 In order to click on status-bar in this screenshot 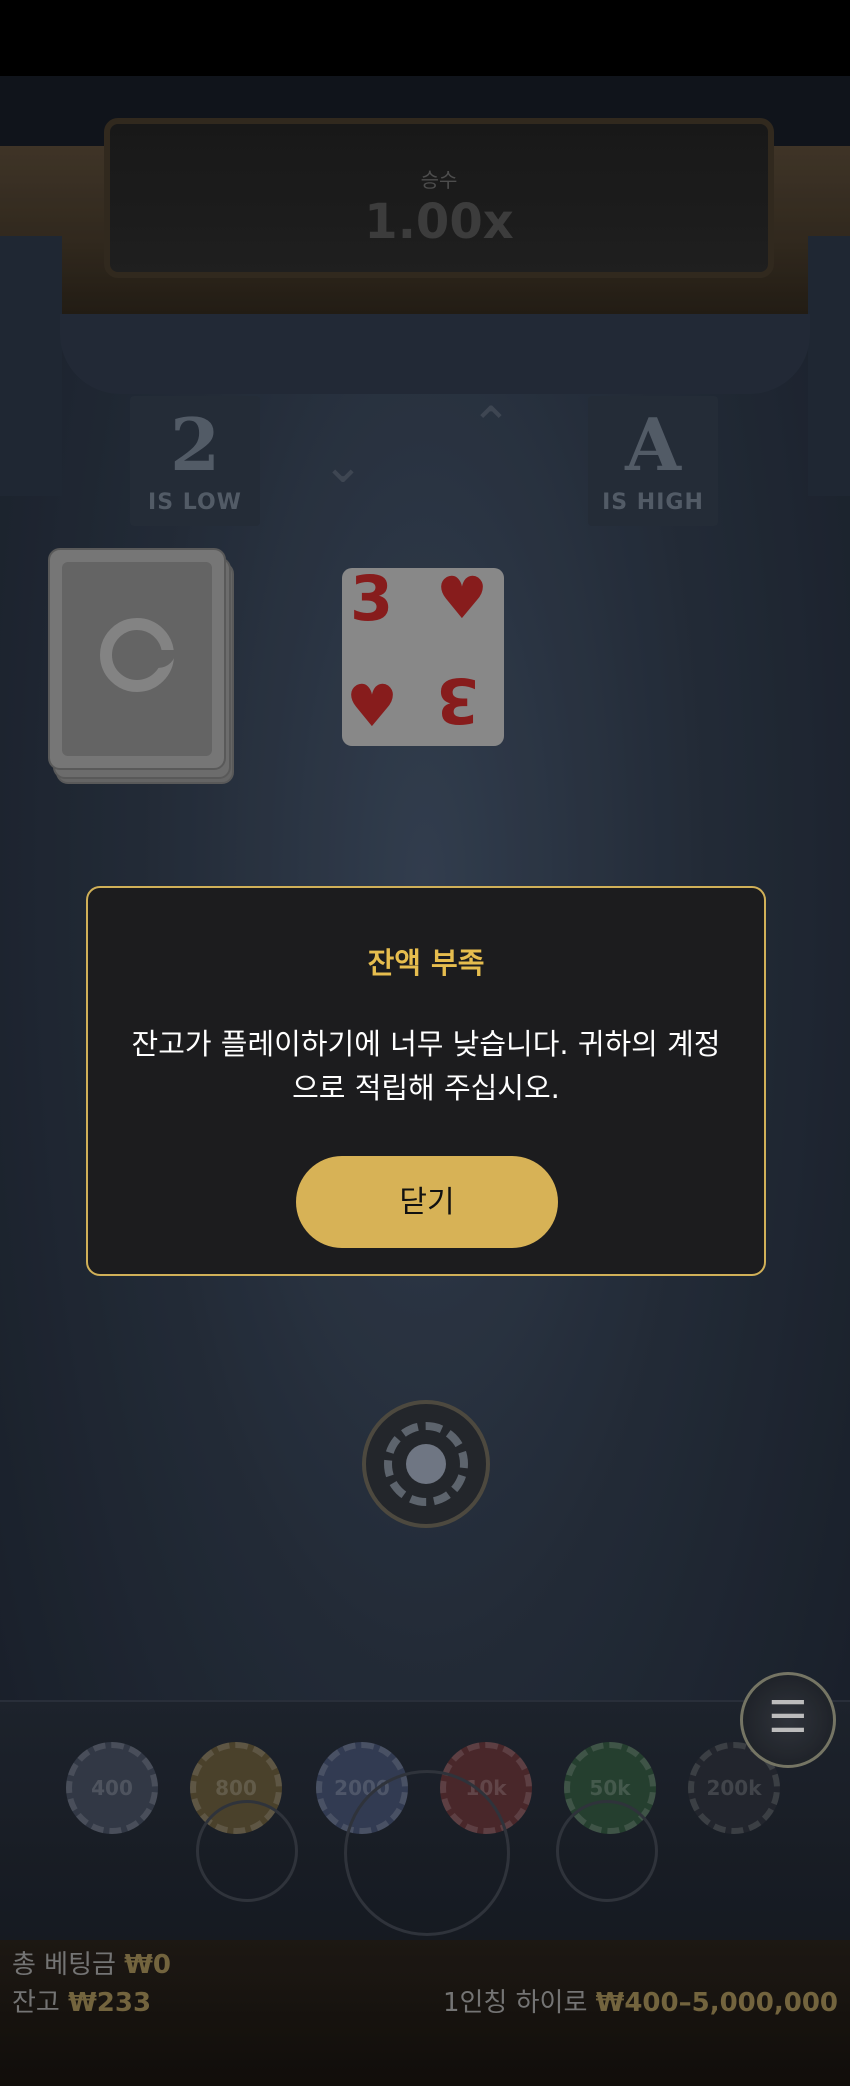, I will do `click(425, 38)`.